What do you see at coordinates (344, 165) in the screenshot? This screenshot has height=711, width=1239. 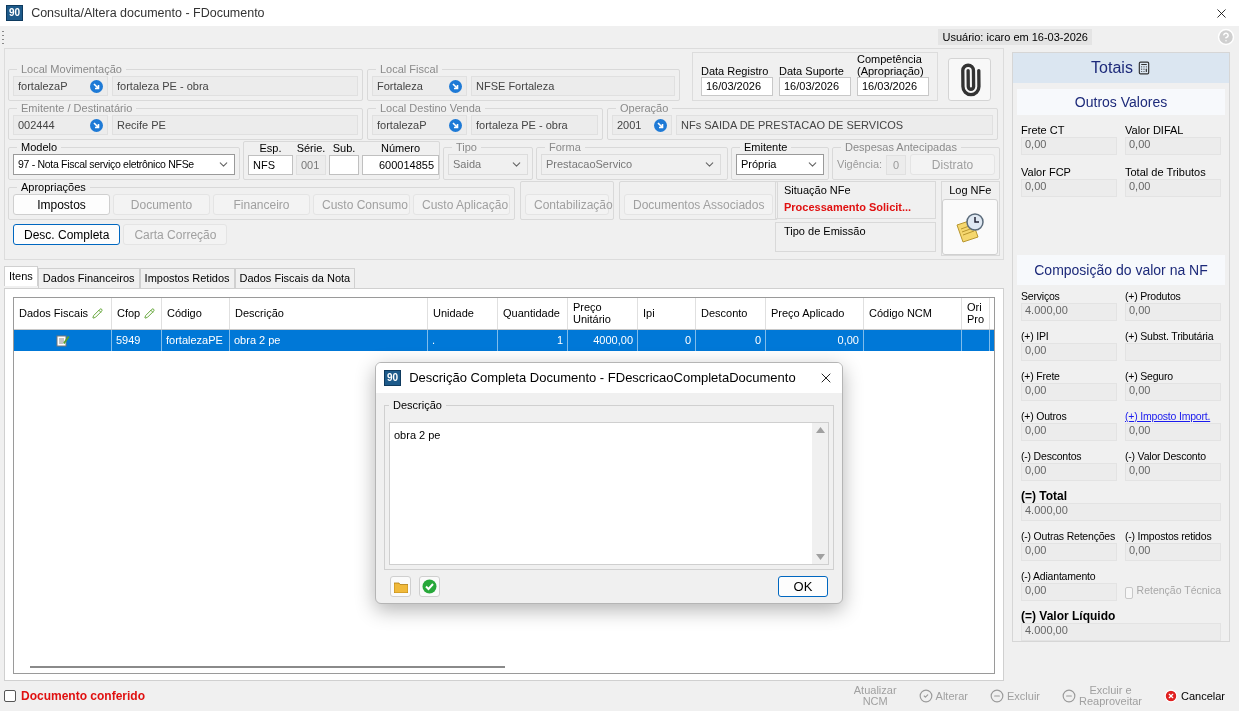 I see `input-field` at bounding box center [344, 165].